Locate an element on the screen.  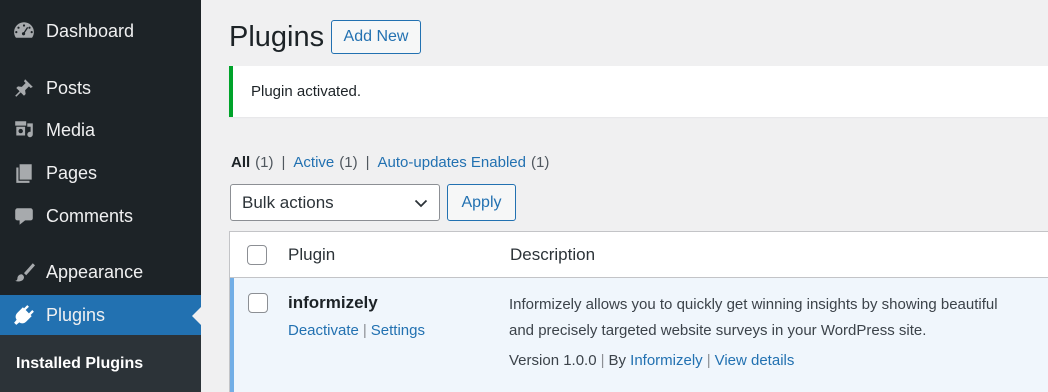
plugin-name: informizely is located at coordinates (333, 302).